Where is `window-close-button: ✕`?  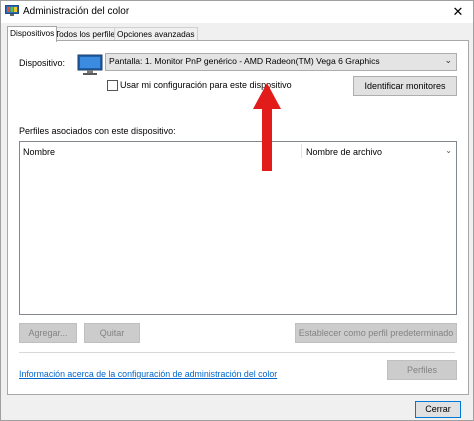 window-close-button: ✕ is located at coordinates (458, 12).